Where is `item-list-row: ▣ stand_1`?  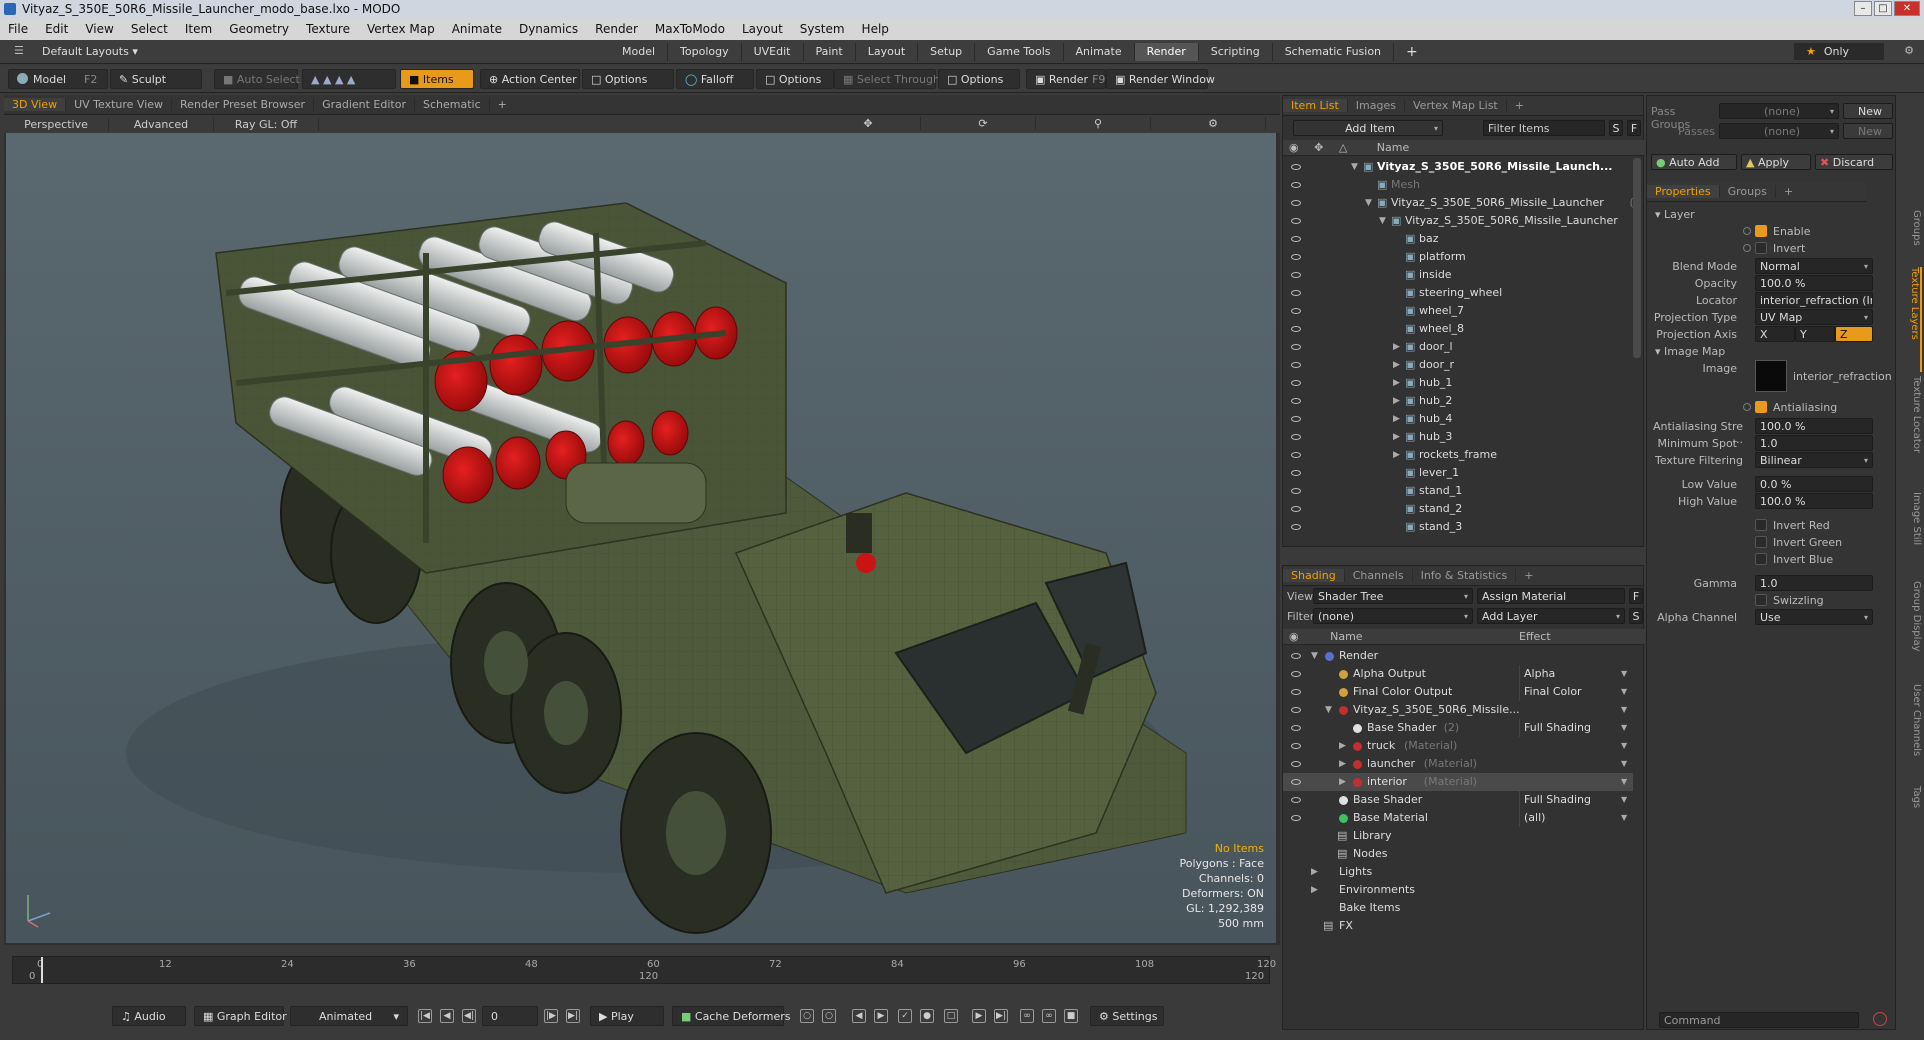 item-list-row: ▣ stand_1 is located at coordinates (1453, 491).